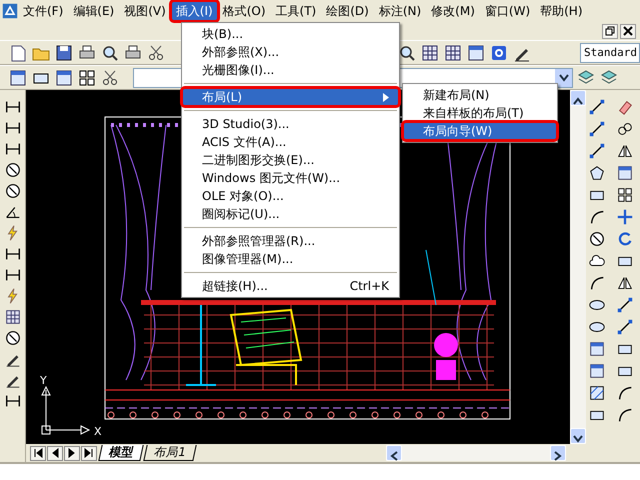 The image size is (640, 480). Describe the element at coordinates (64, 52) in the screenshot. I see `save-icon` at that location.